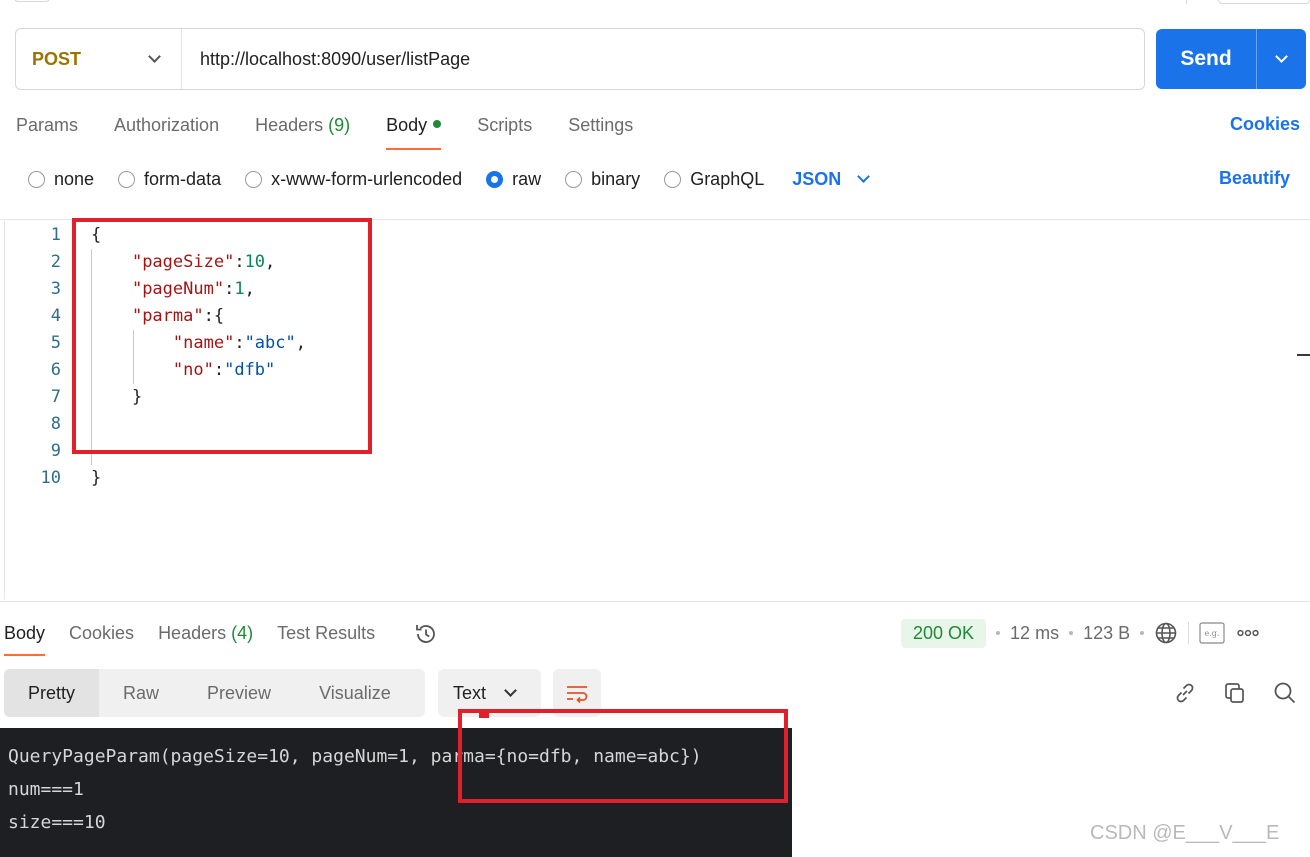 This screenshot has height=857, width=1310. What do you see at coordinates (367, 178) in the screenshot?
I see `radio-label: x-www-form-urlencoded` at bounding box center [367, 178].